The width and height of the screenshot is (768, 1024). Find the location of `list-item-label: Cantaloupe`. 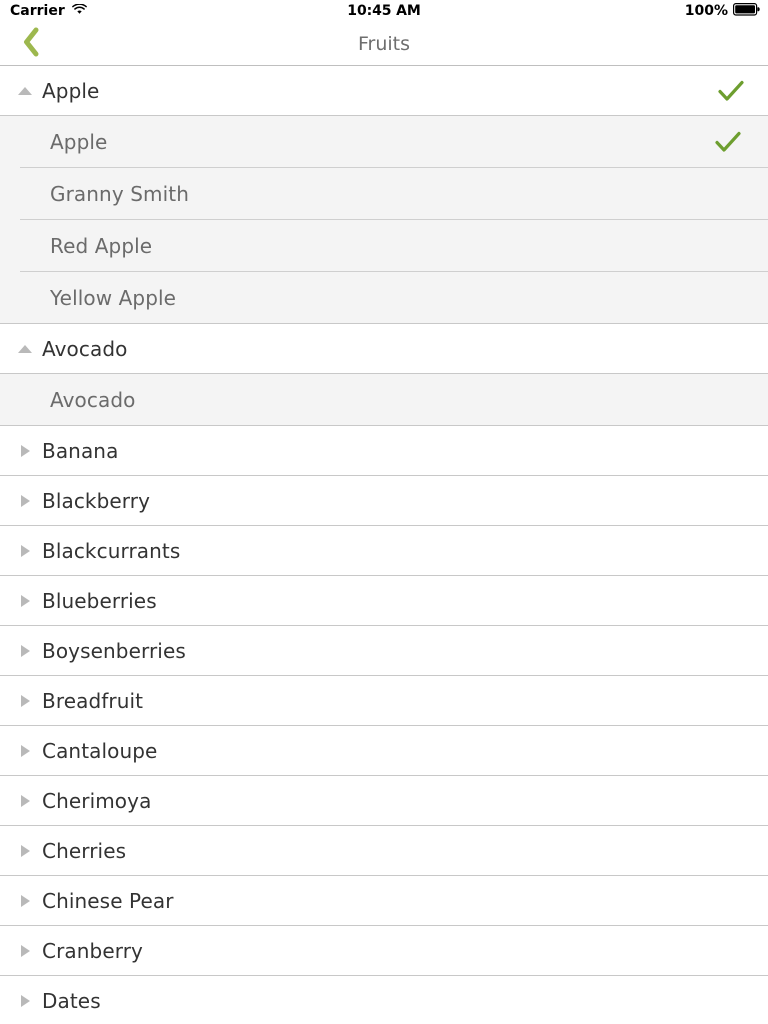

list-item-label: Cantaloupe is located at coordinates (100, 750).